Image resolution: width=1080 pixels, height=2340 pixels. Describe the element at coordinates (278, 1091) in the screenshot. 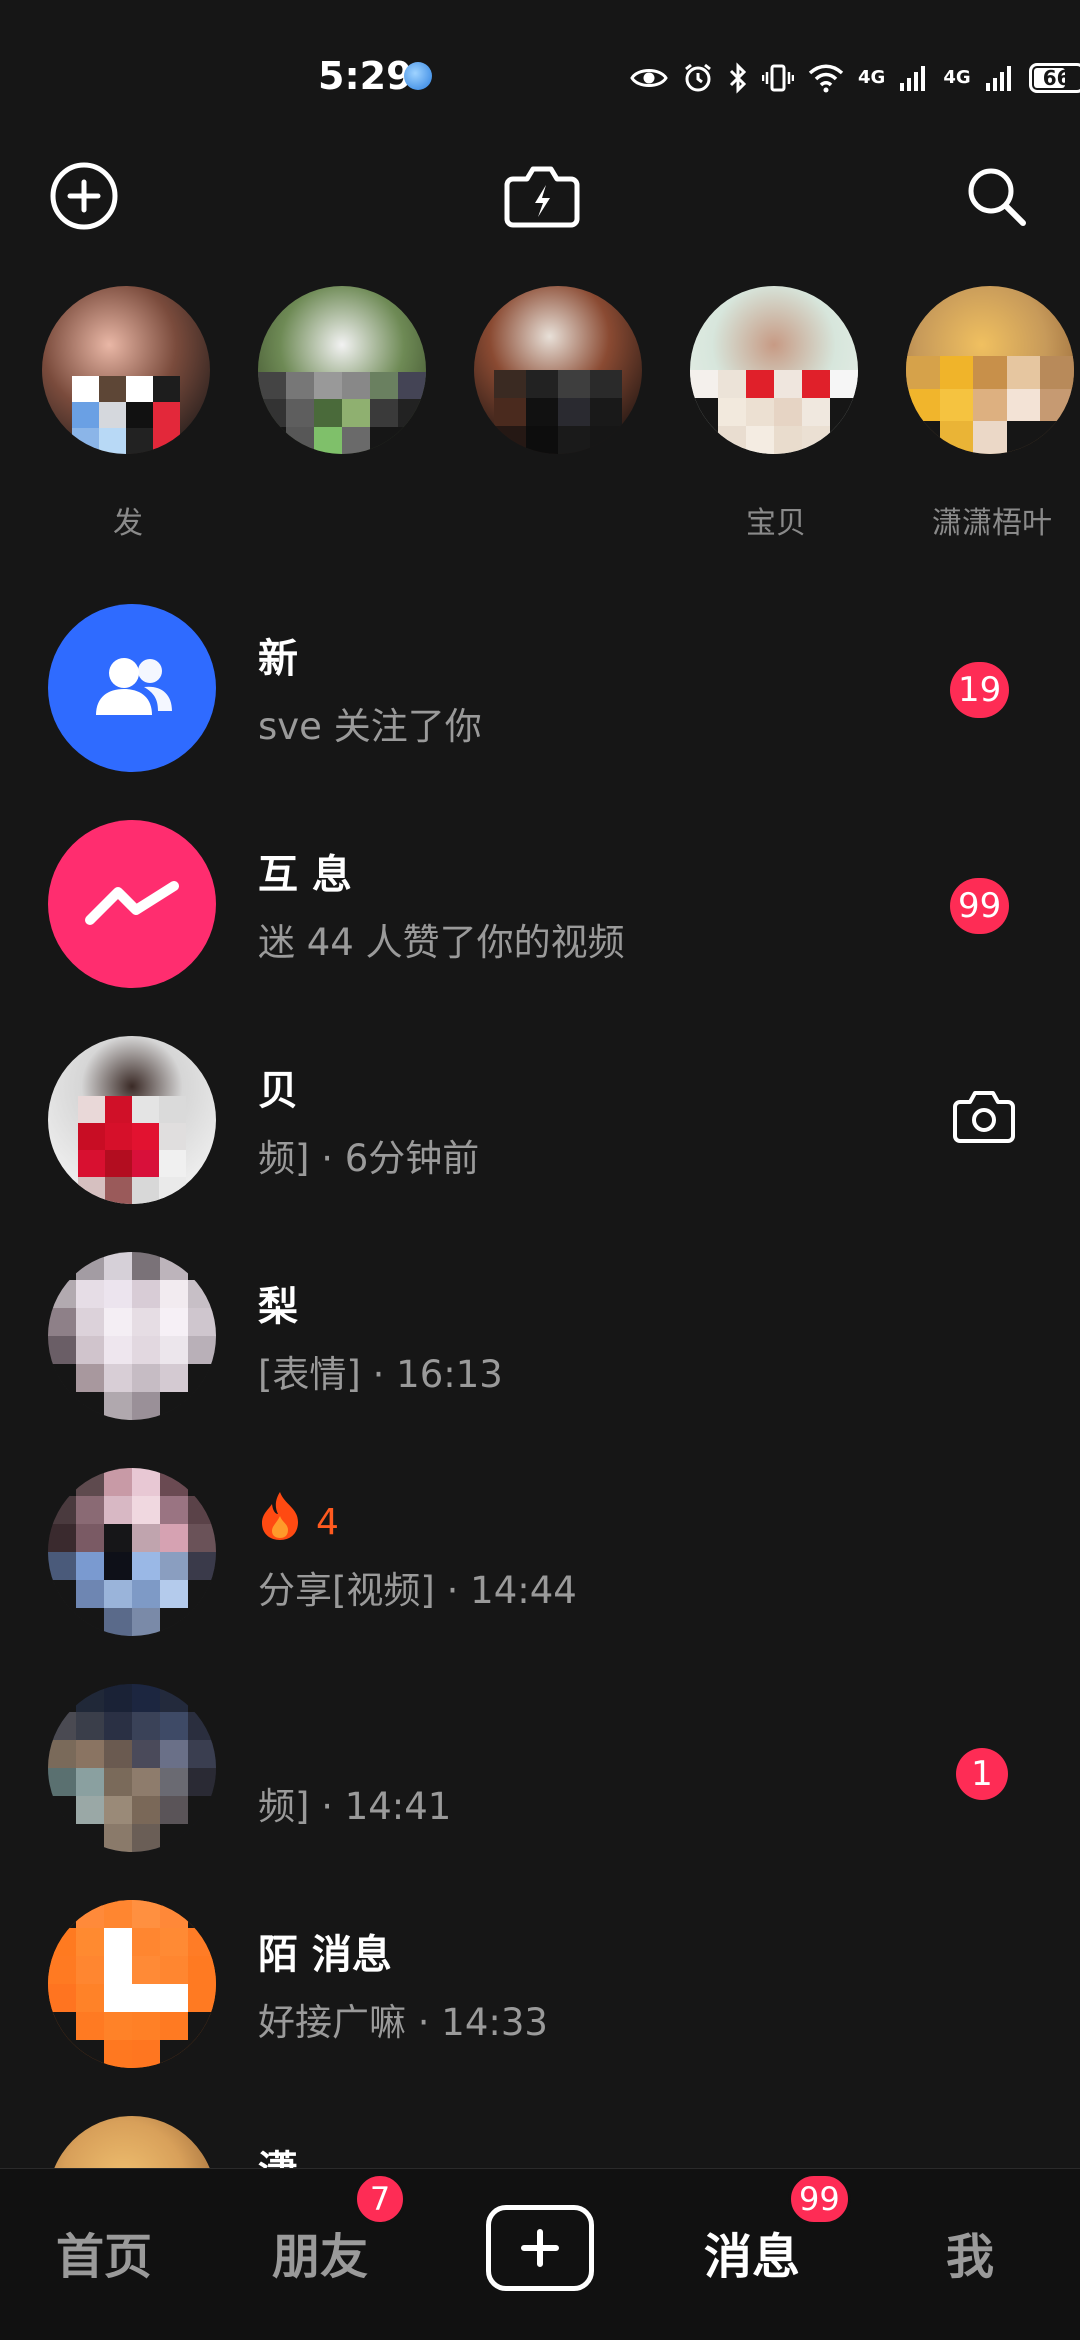

I see `conversation-title: 贝` at that location.